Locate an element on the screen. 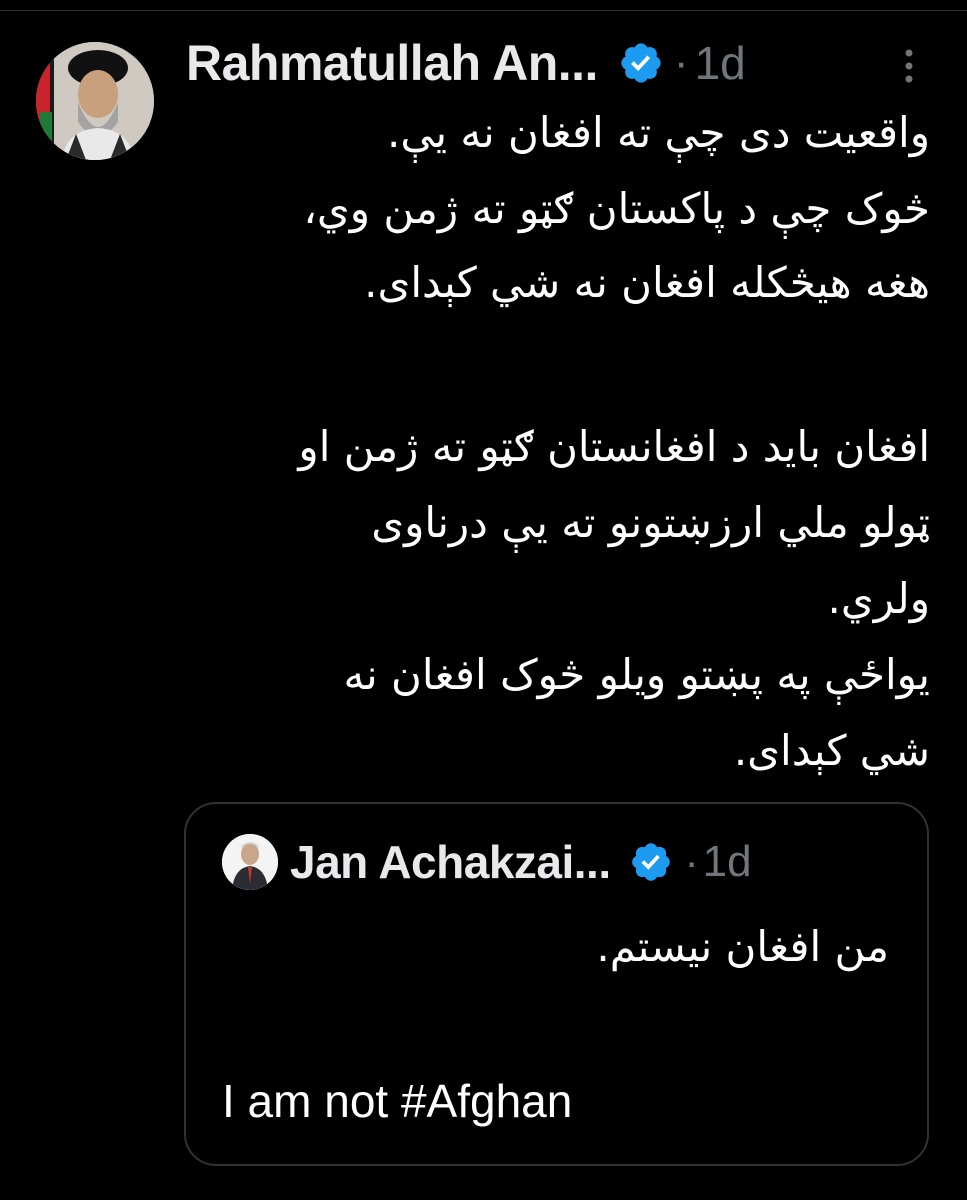  quoted-author-avatar is located at coordinates (250, 862).